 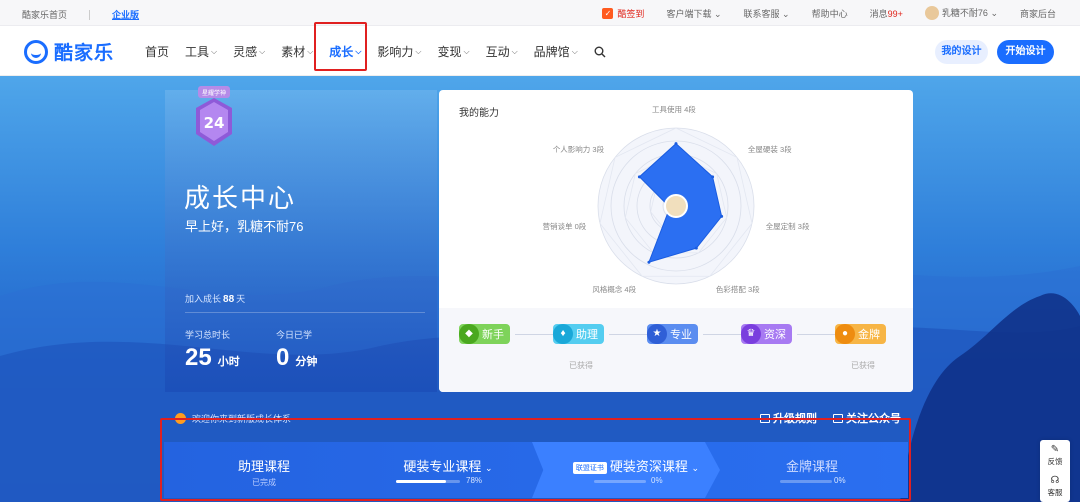 I want to click on svg-text: 星耀学神, so click(x=214, y=93).